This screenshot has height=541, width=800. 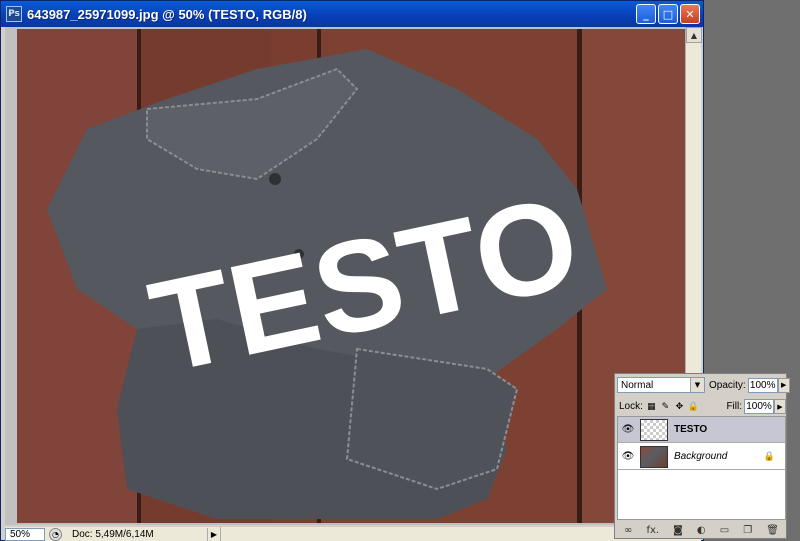 What do you see at coordinates (55, 534) in the screenshot?
I see `status-info-icon: ◔` at bounding box center [55, 534].